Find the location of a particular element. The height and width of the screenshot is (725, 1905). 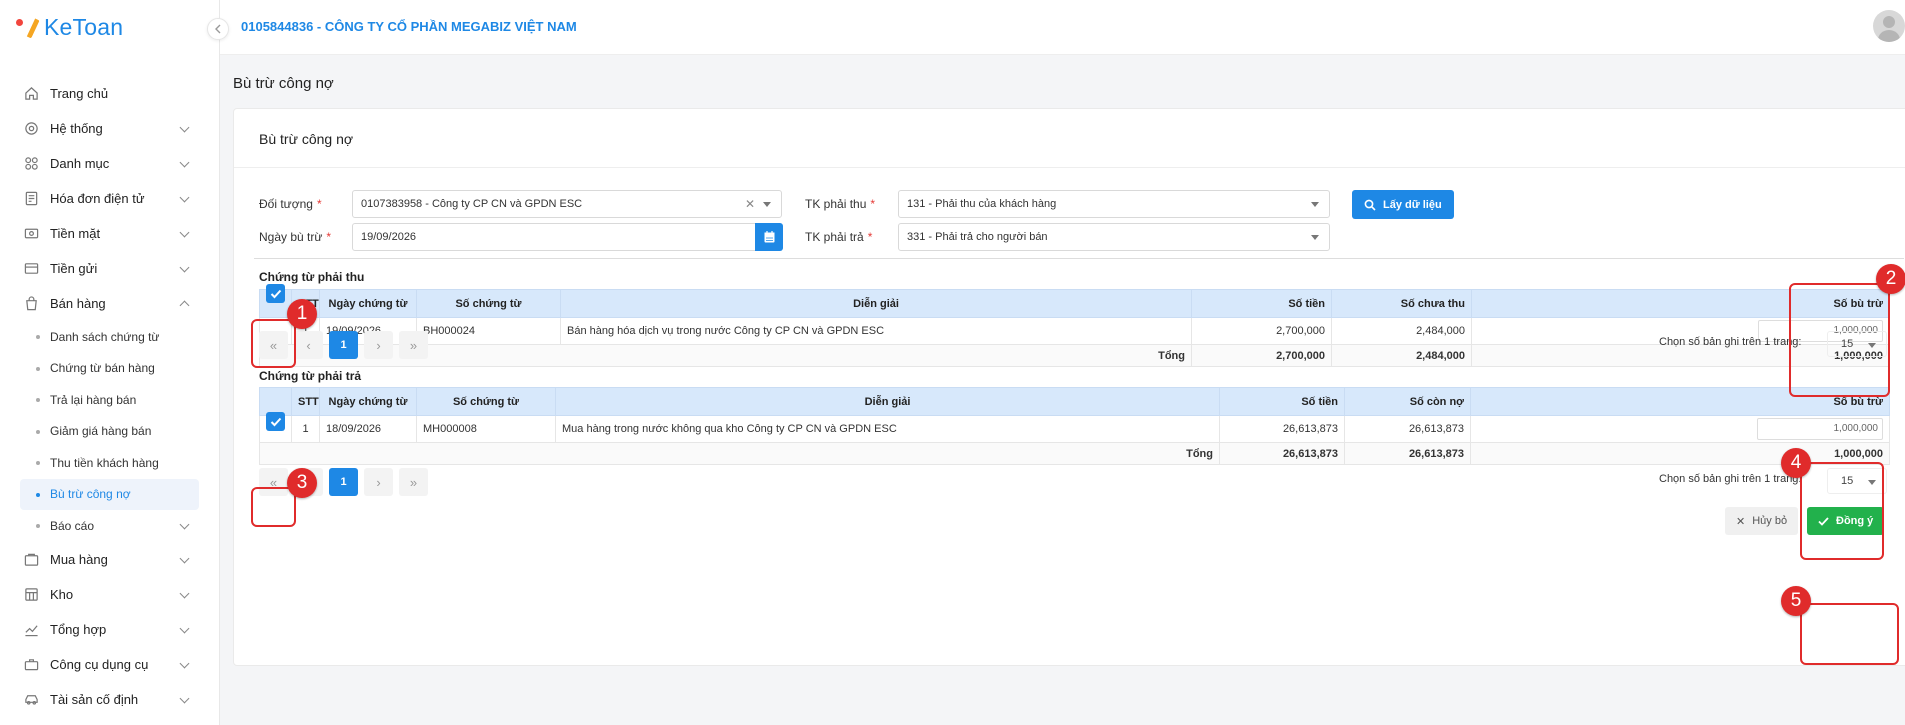

sidebar-subitem-customer-receipts: Thu tiền khách hàng is located at coordinates (110, 463).